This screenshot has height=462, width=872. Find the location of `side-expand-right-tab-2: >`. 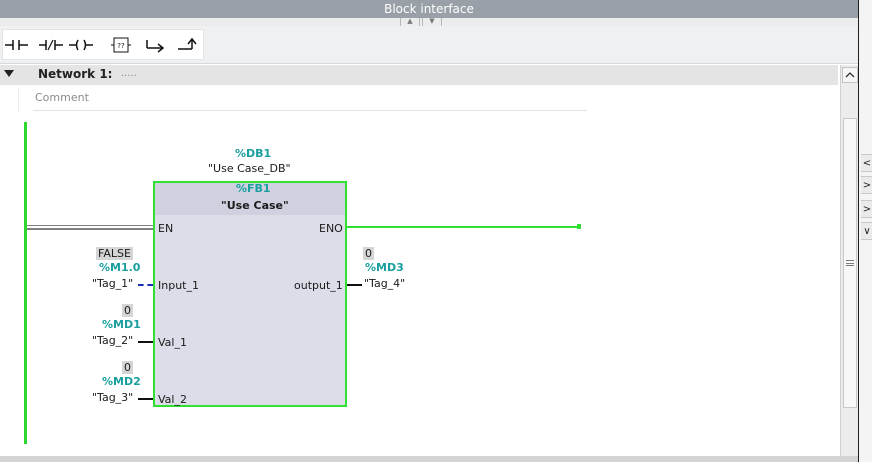

side-expand-right-tab-2: > is located at coordinates (866, 209).